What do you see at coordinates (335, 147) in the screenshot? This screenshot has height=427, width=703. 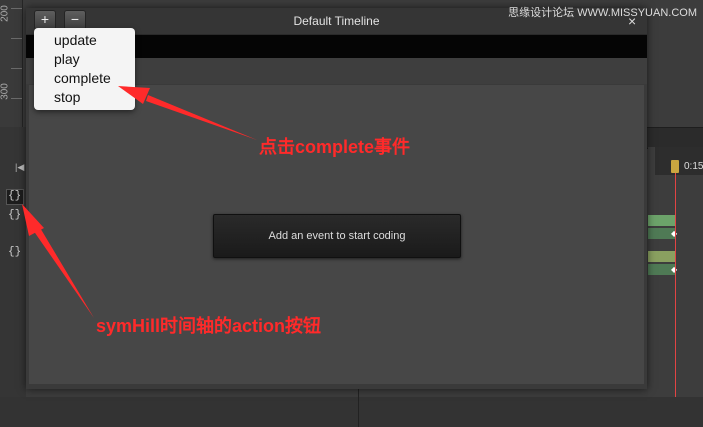 I see `annotation-complete-event: 点击complete事件` at bounding box center [335, 147].